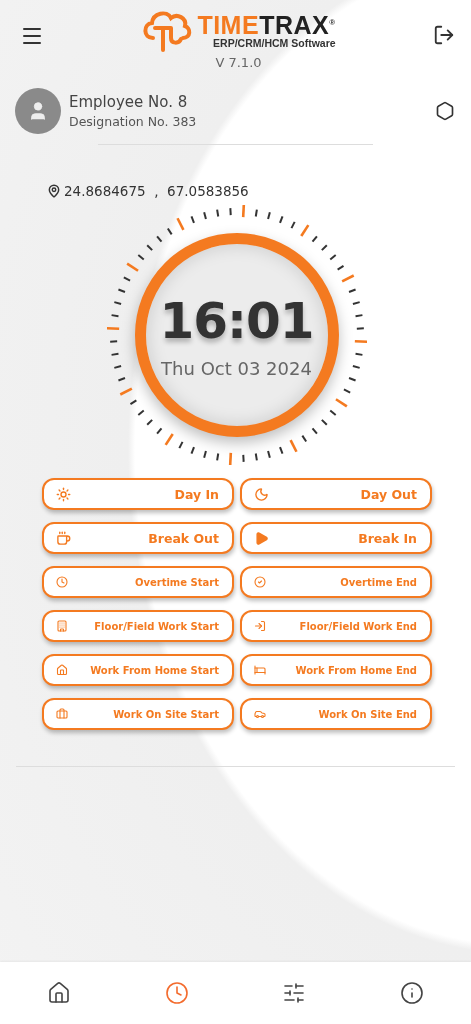 This screenshot has height=1024, width=471. Describe the element at coordinates (238, 62) in the screenshot. I see `app-version: V 7.1.0` at that location.